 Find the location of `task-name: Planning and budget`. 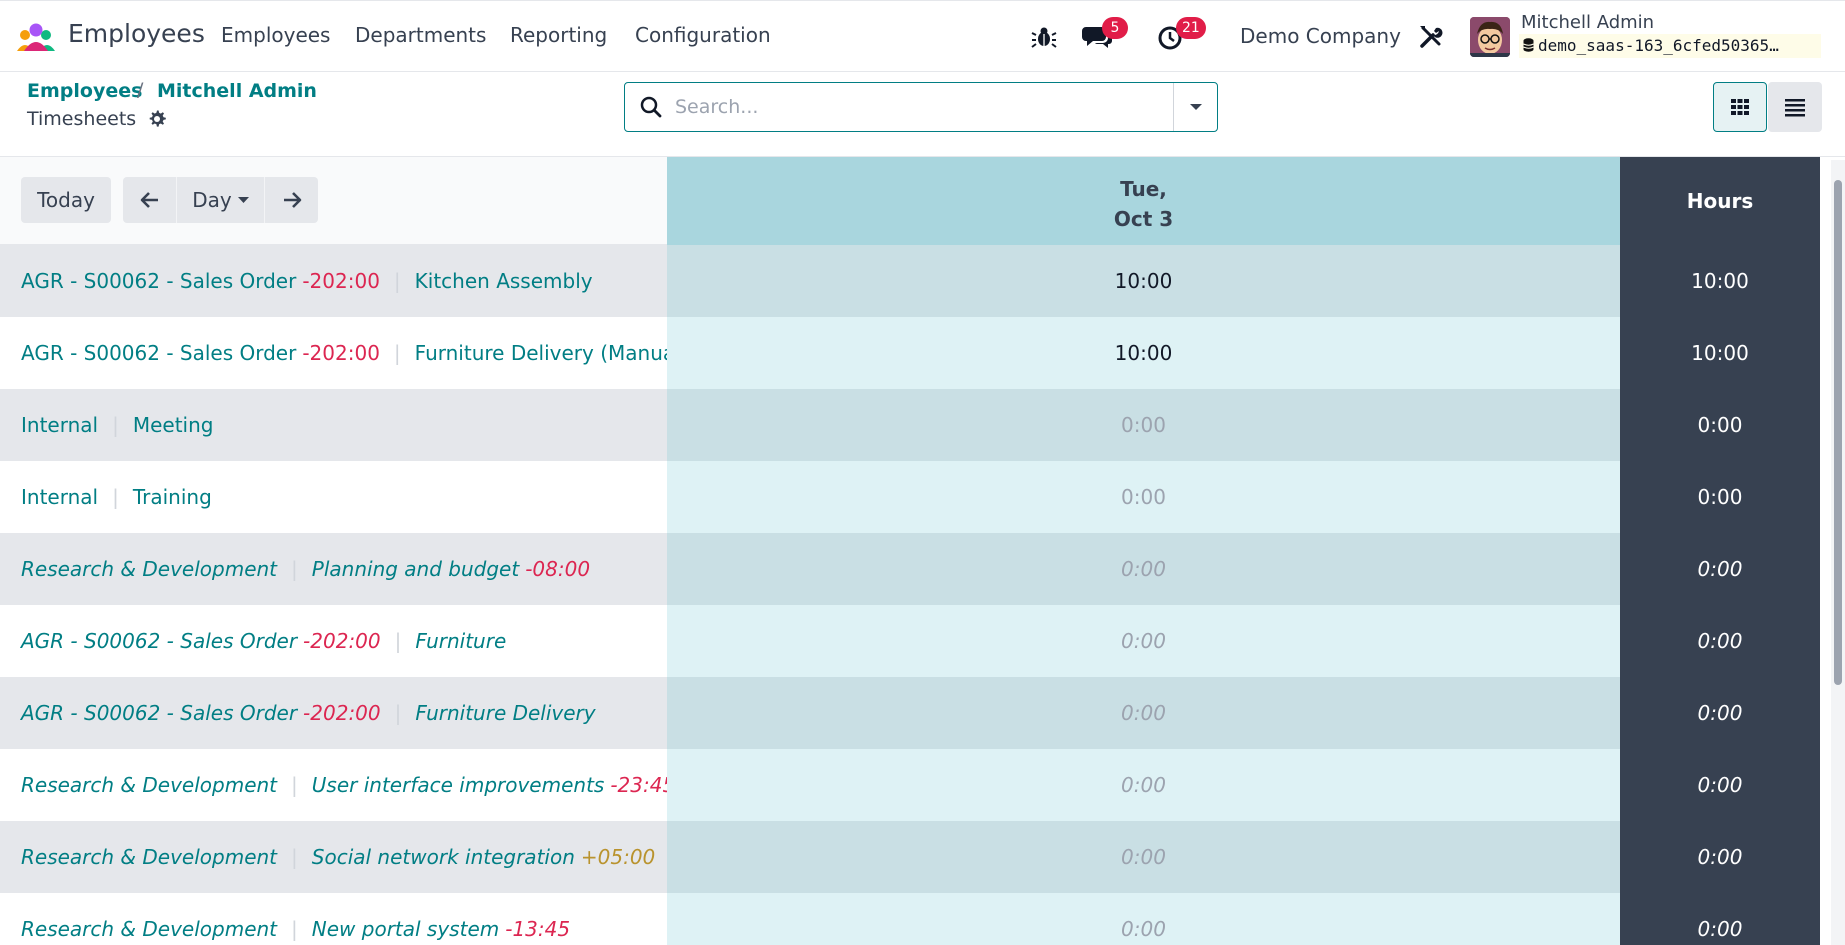

task-name: Planning and budget is located at coordinates (415, 569).